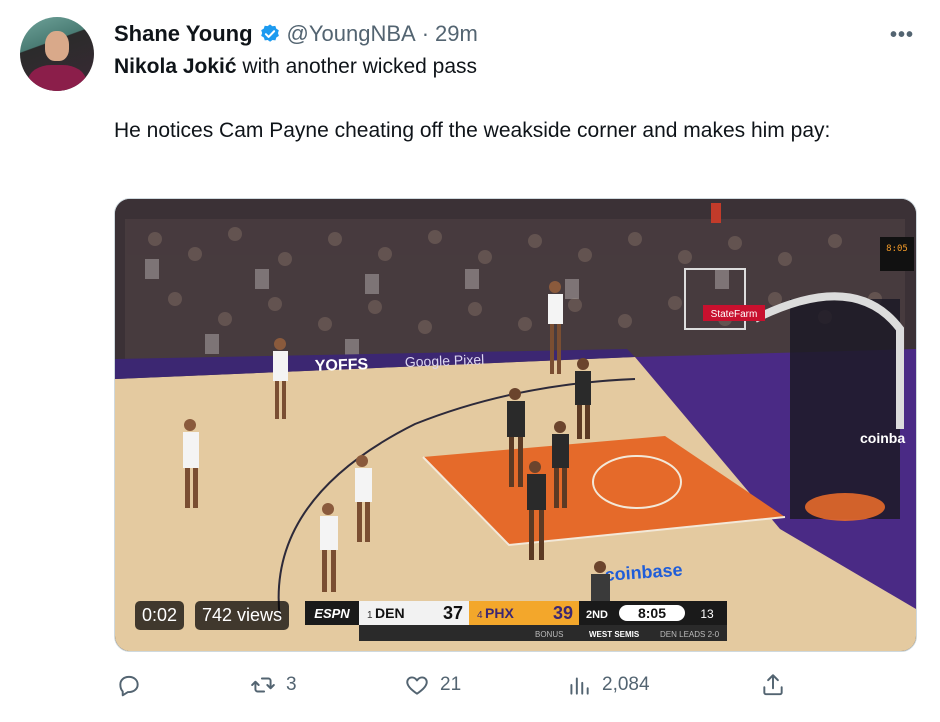 The height and width of the screenshot is (722, 940). Describe the element at coordinates (614, 634) in the screenshot. I see `series-label: WEST SEMIS` at that location.